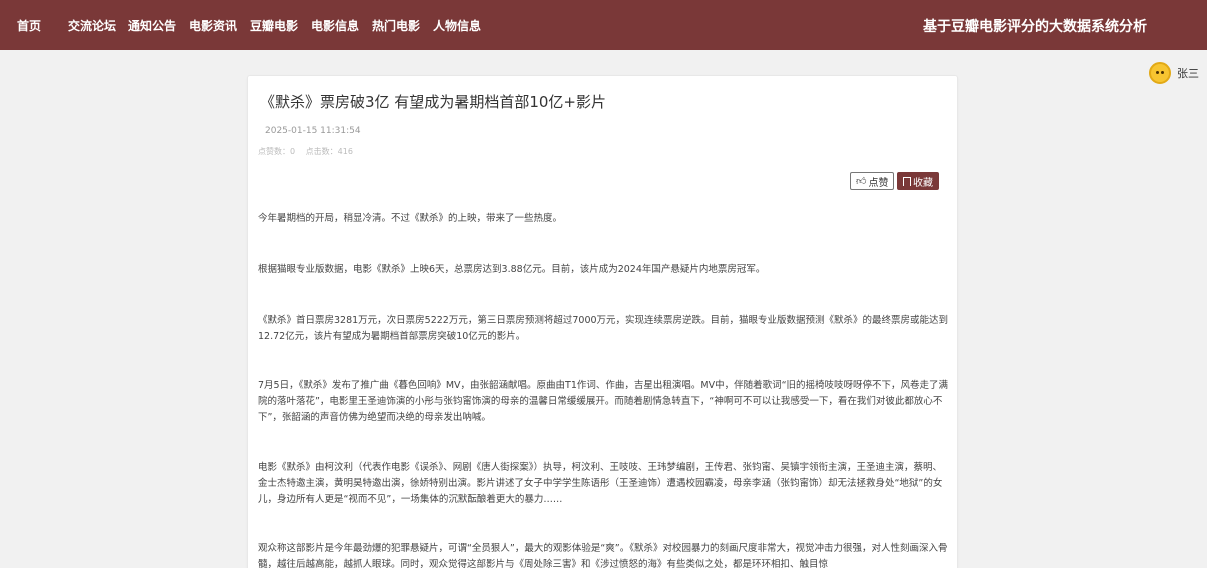 Image resolution: width=1207 pixels, height=568 pixels. I want to click on nav-home: 首页, so click(29, 25).